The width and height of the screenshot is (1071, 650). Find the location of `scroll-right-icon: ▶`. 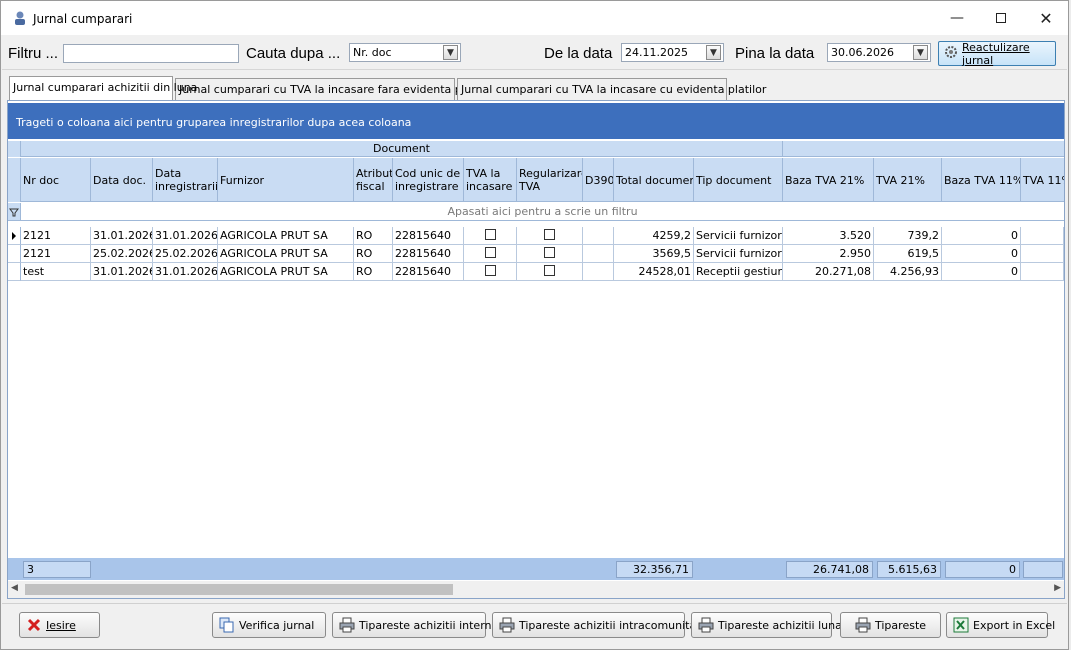

scroll-right-icon: ▶ is located at coordinates (1057, 588).